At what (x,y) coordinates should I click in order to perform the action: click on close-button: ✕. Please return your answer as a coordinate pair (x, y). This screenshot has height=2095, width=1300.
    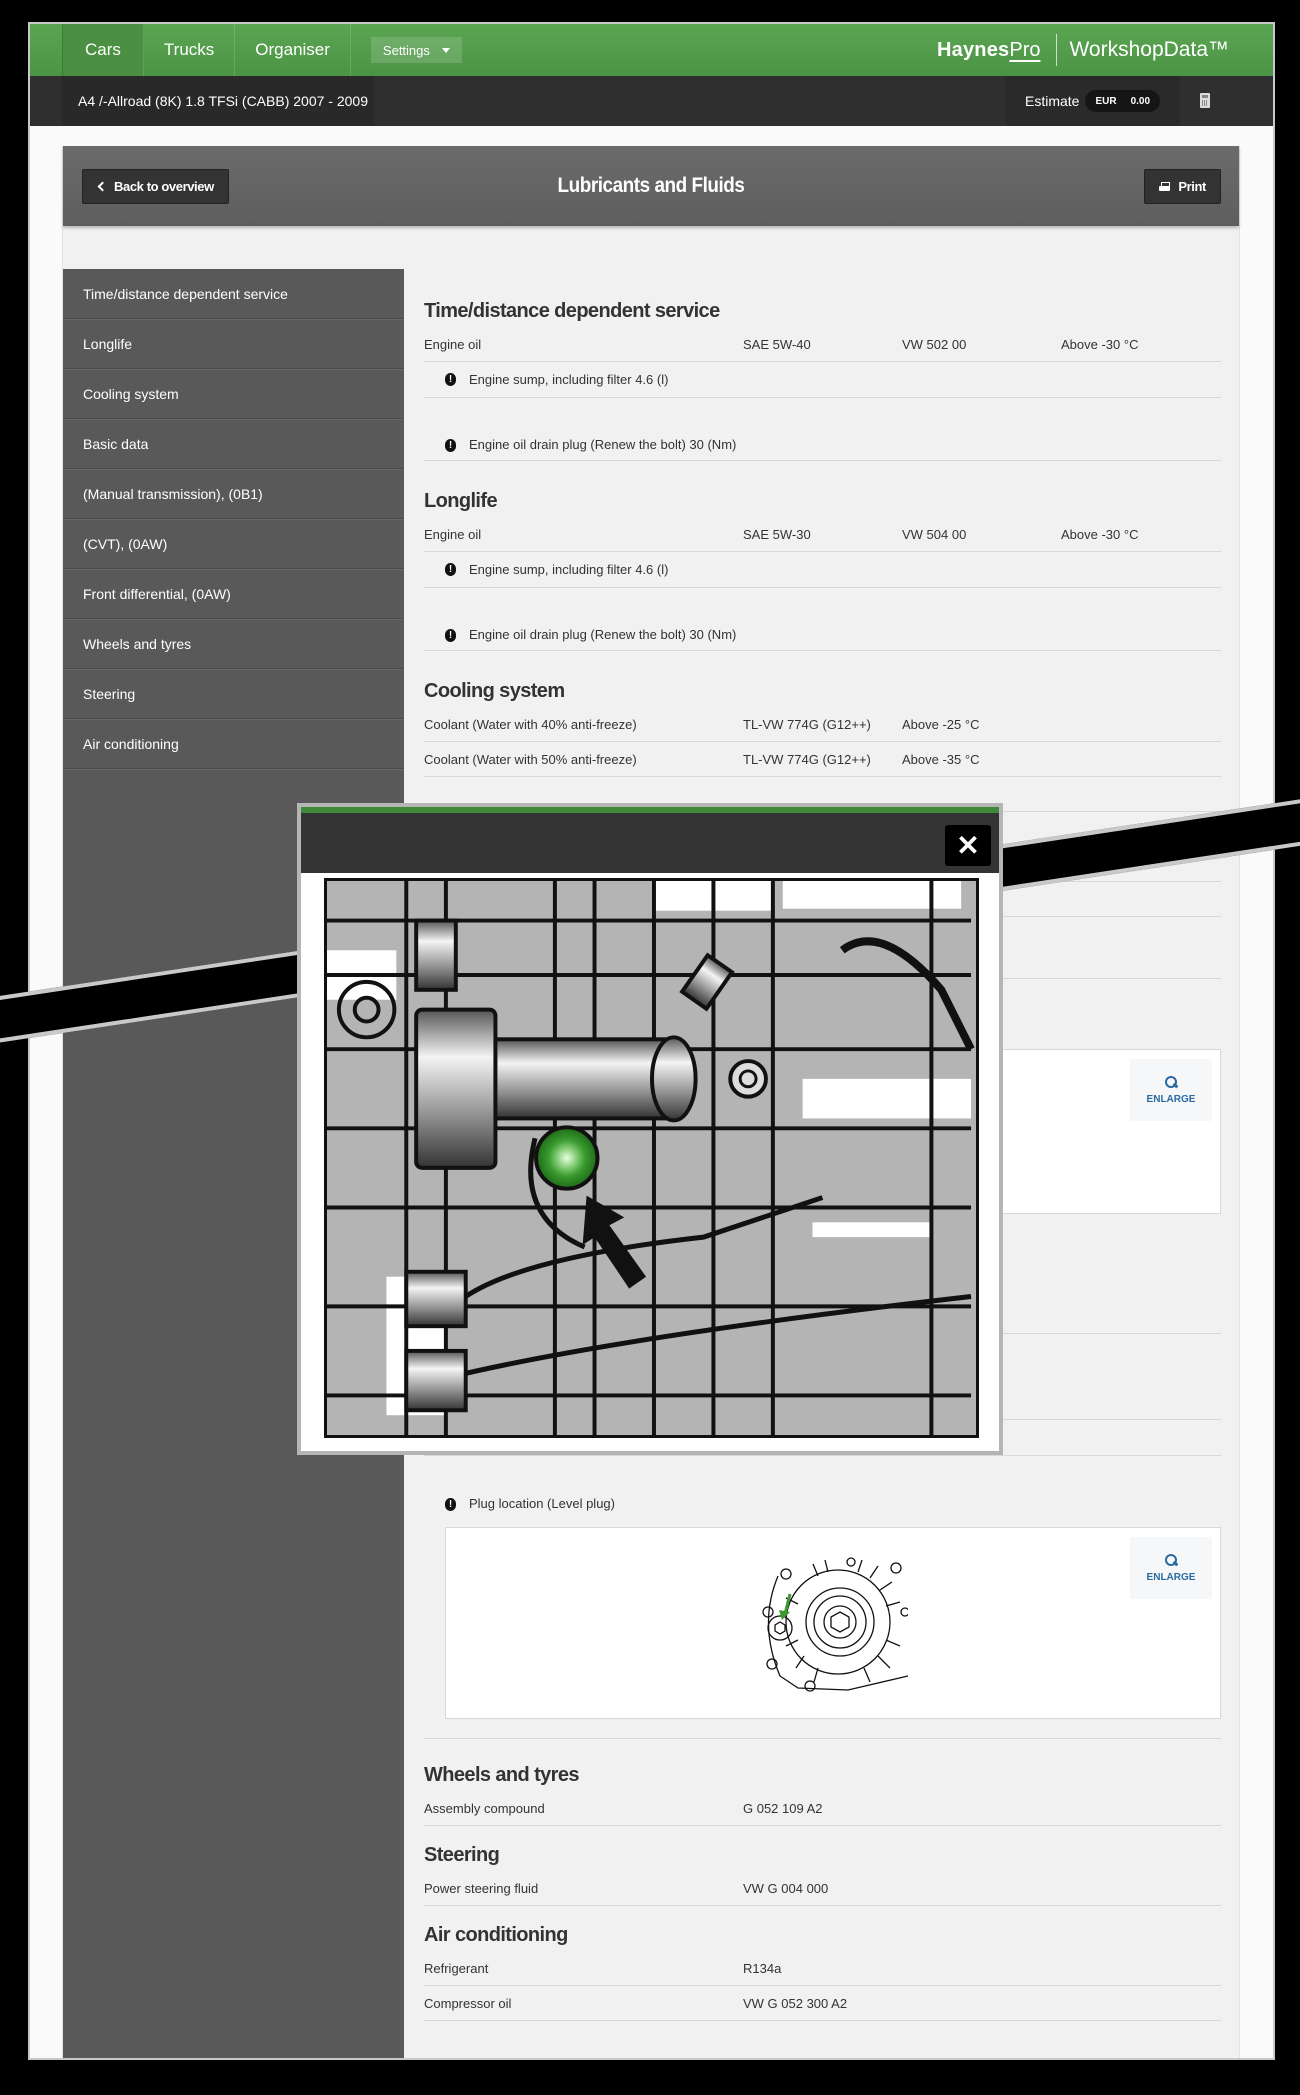
    Looking at the image, I should click on (968, 845).